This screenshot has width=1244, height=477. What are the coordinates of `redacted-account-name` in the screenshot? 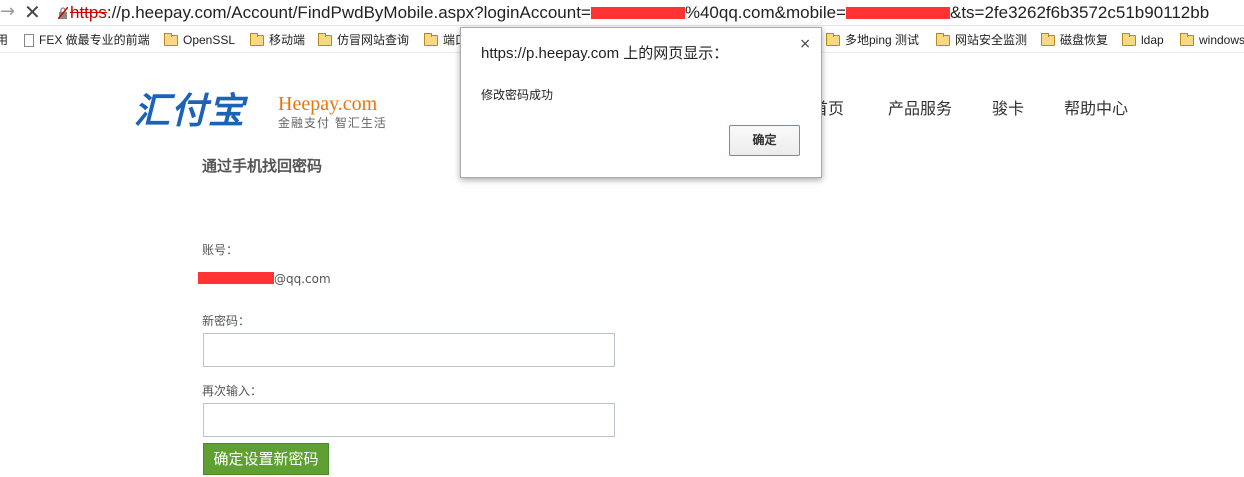 It's located at (236, 278).